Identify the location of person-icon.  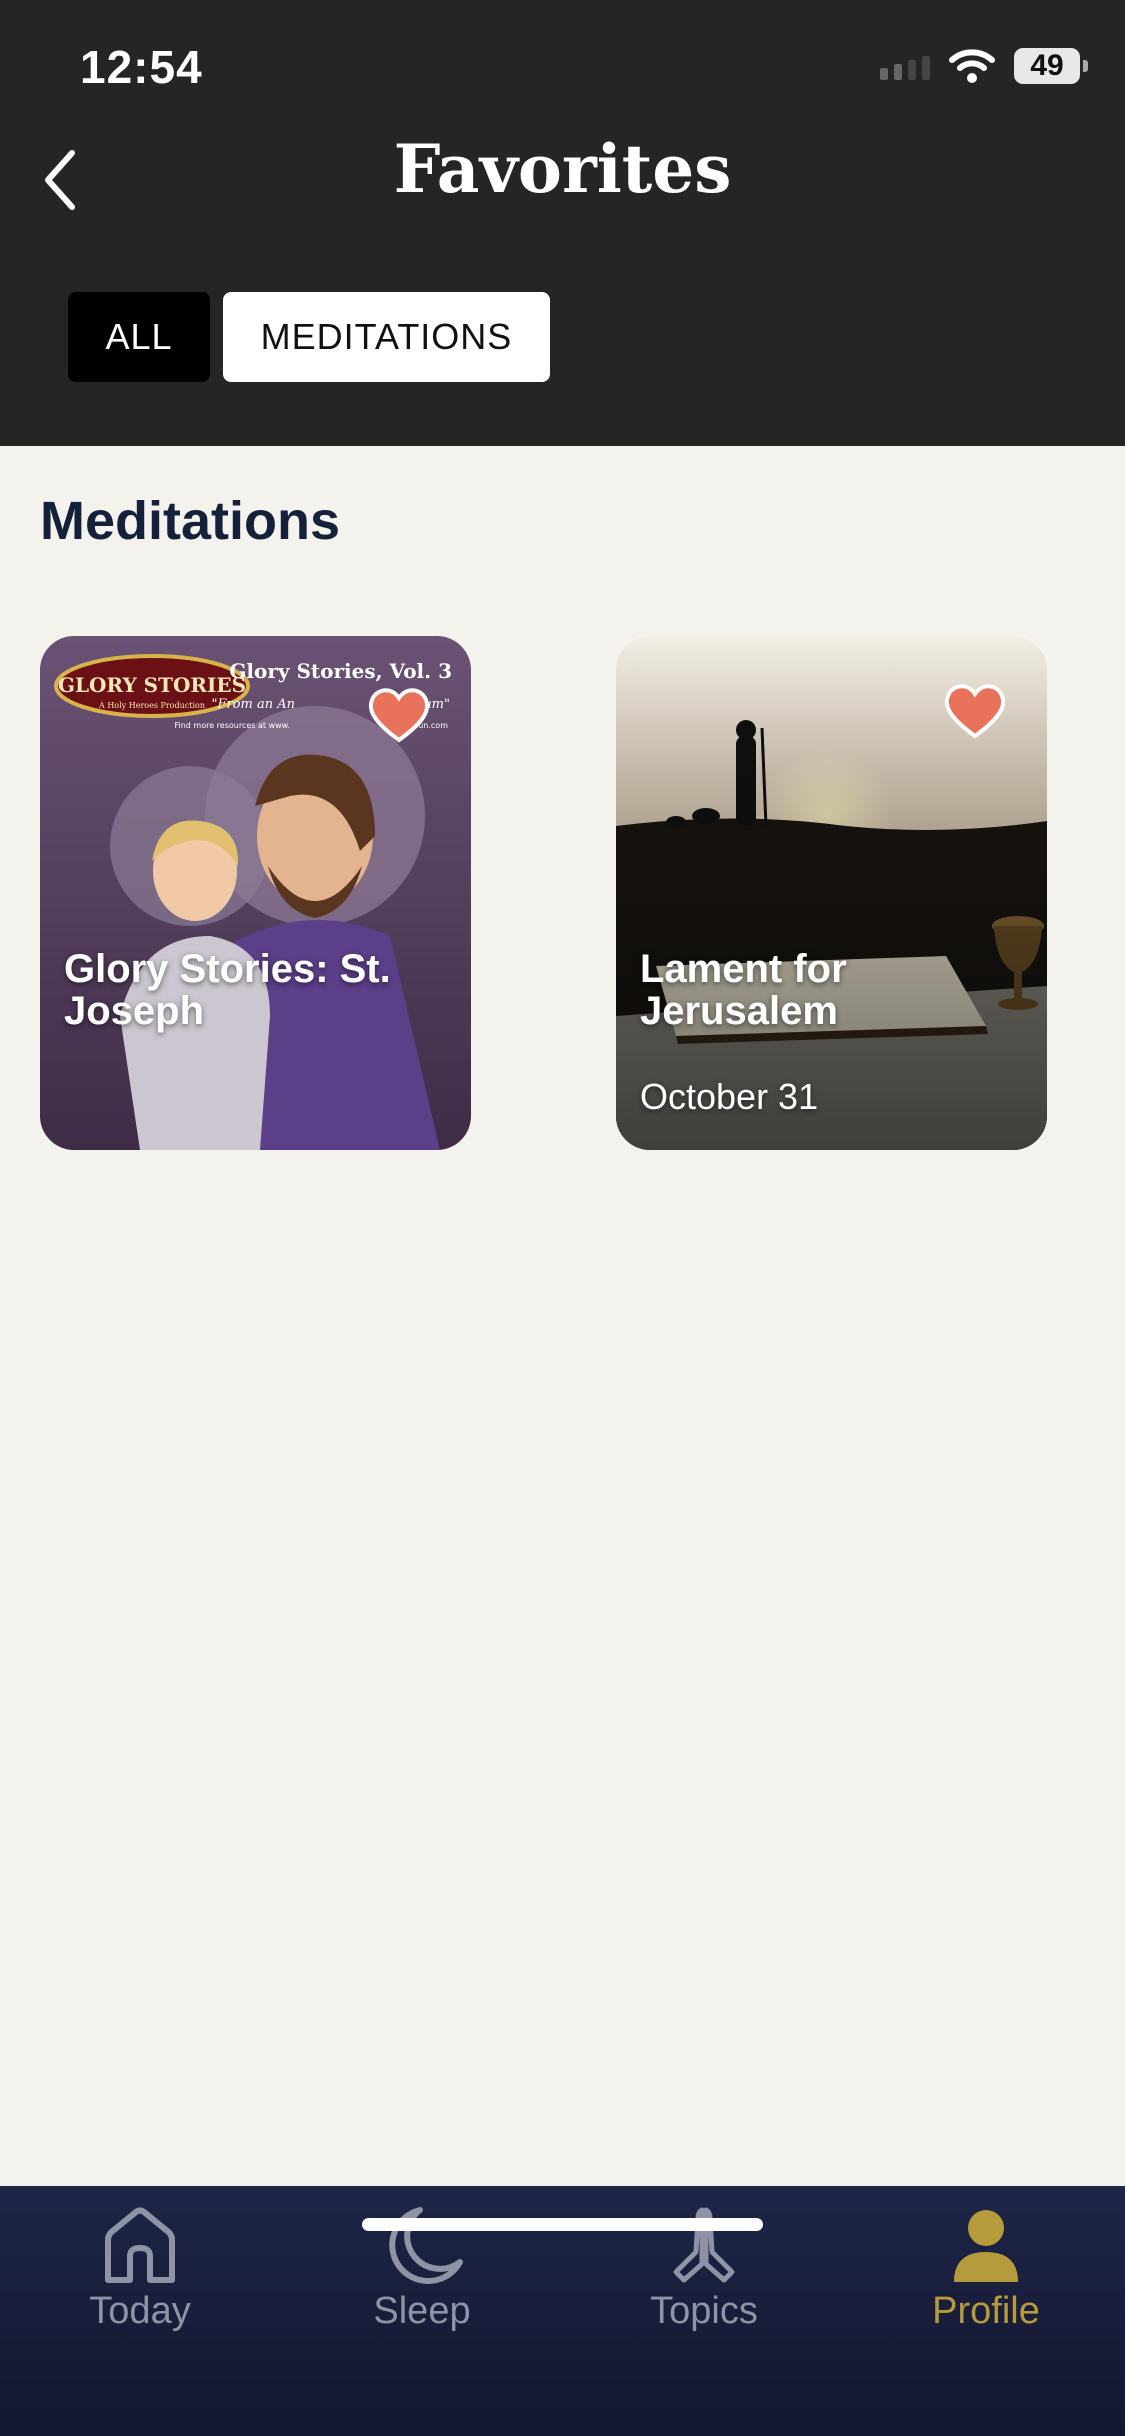
(986, 2246).